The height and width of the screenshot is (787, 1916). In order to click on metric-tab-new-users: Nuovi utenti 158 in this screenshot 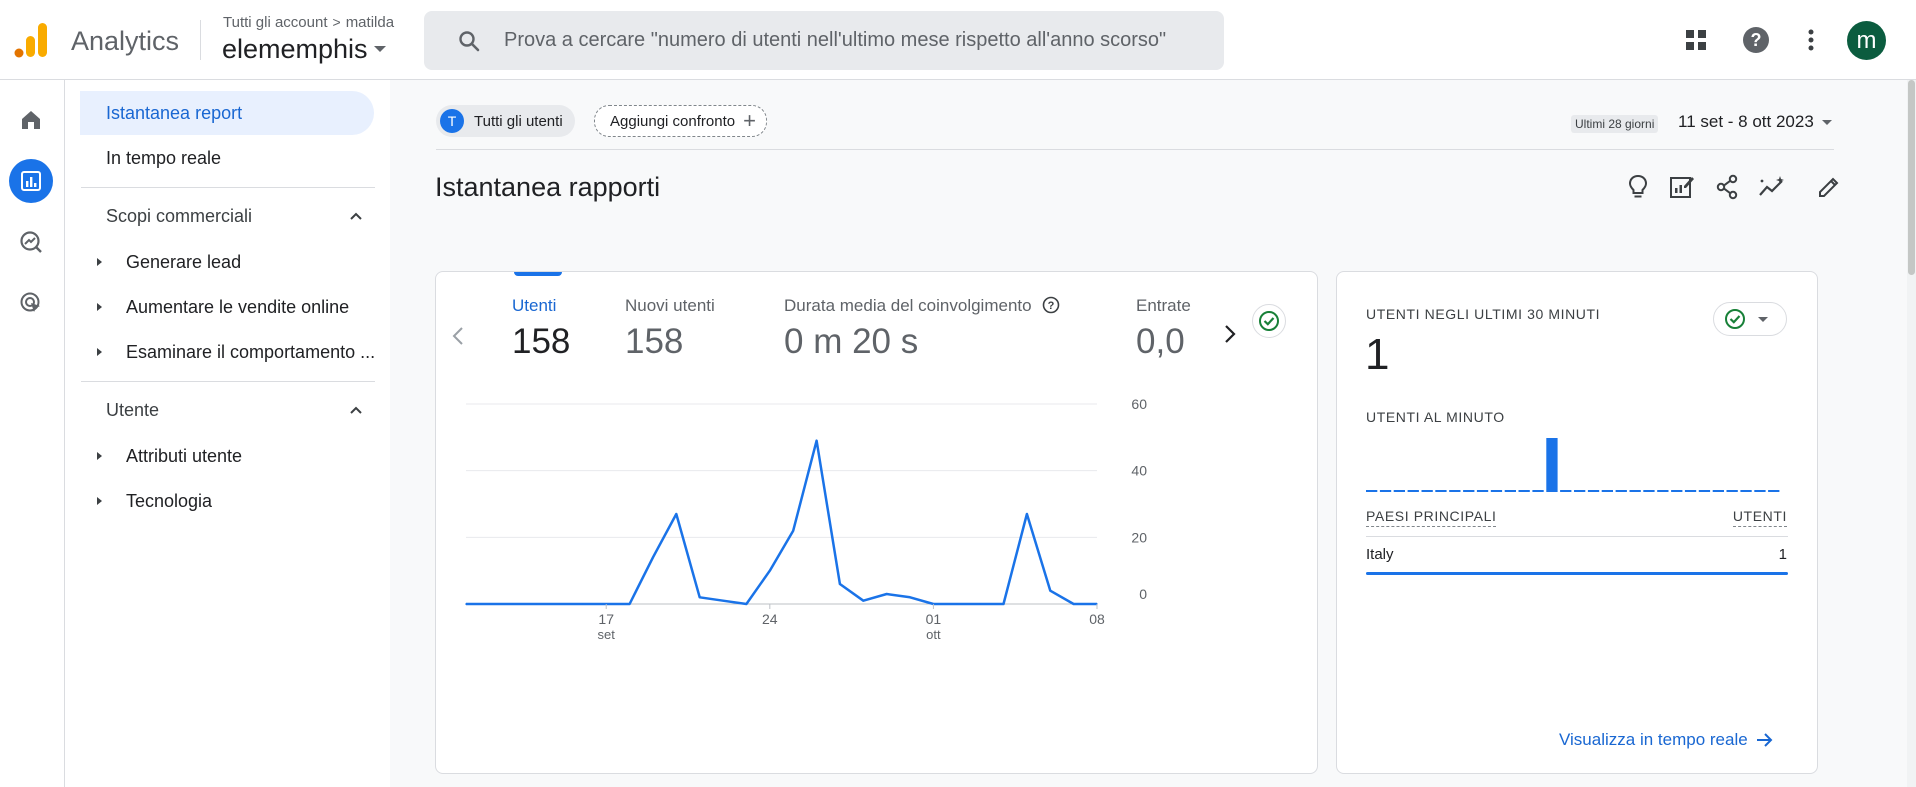, I will do `click(670, 329)`.